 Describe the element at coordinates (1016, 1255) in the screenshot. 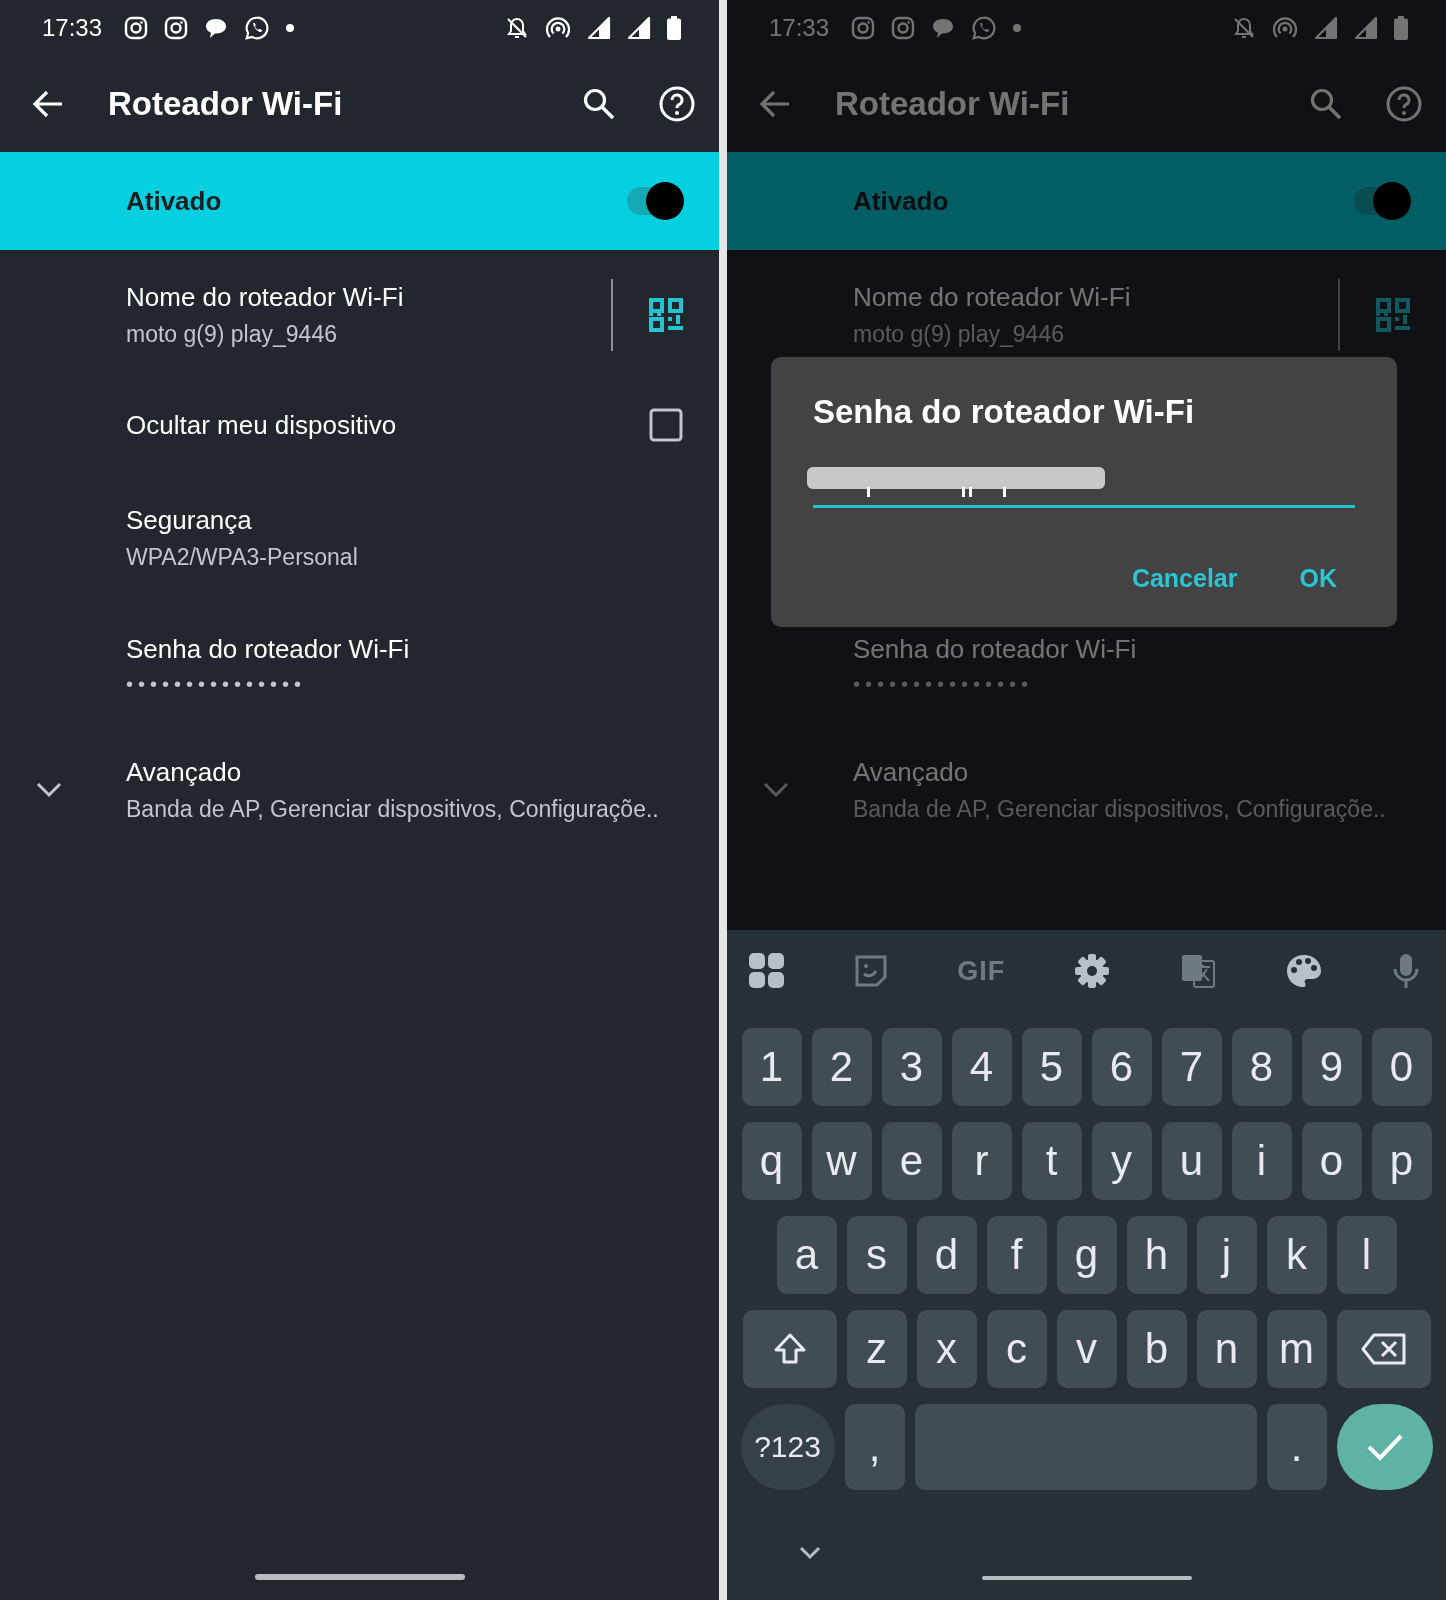

I see `keyboard-key: f` at that location.